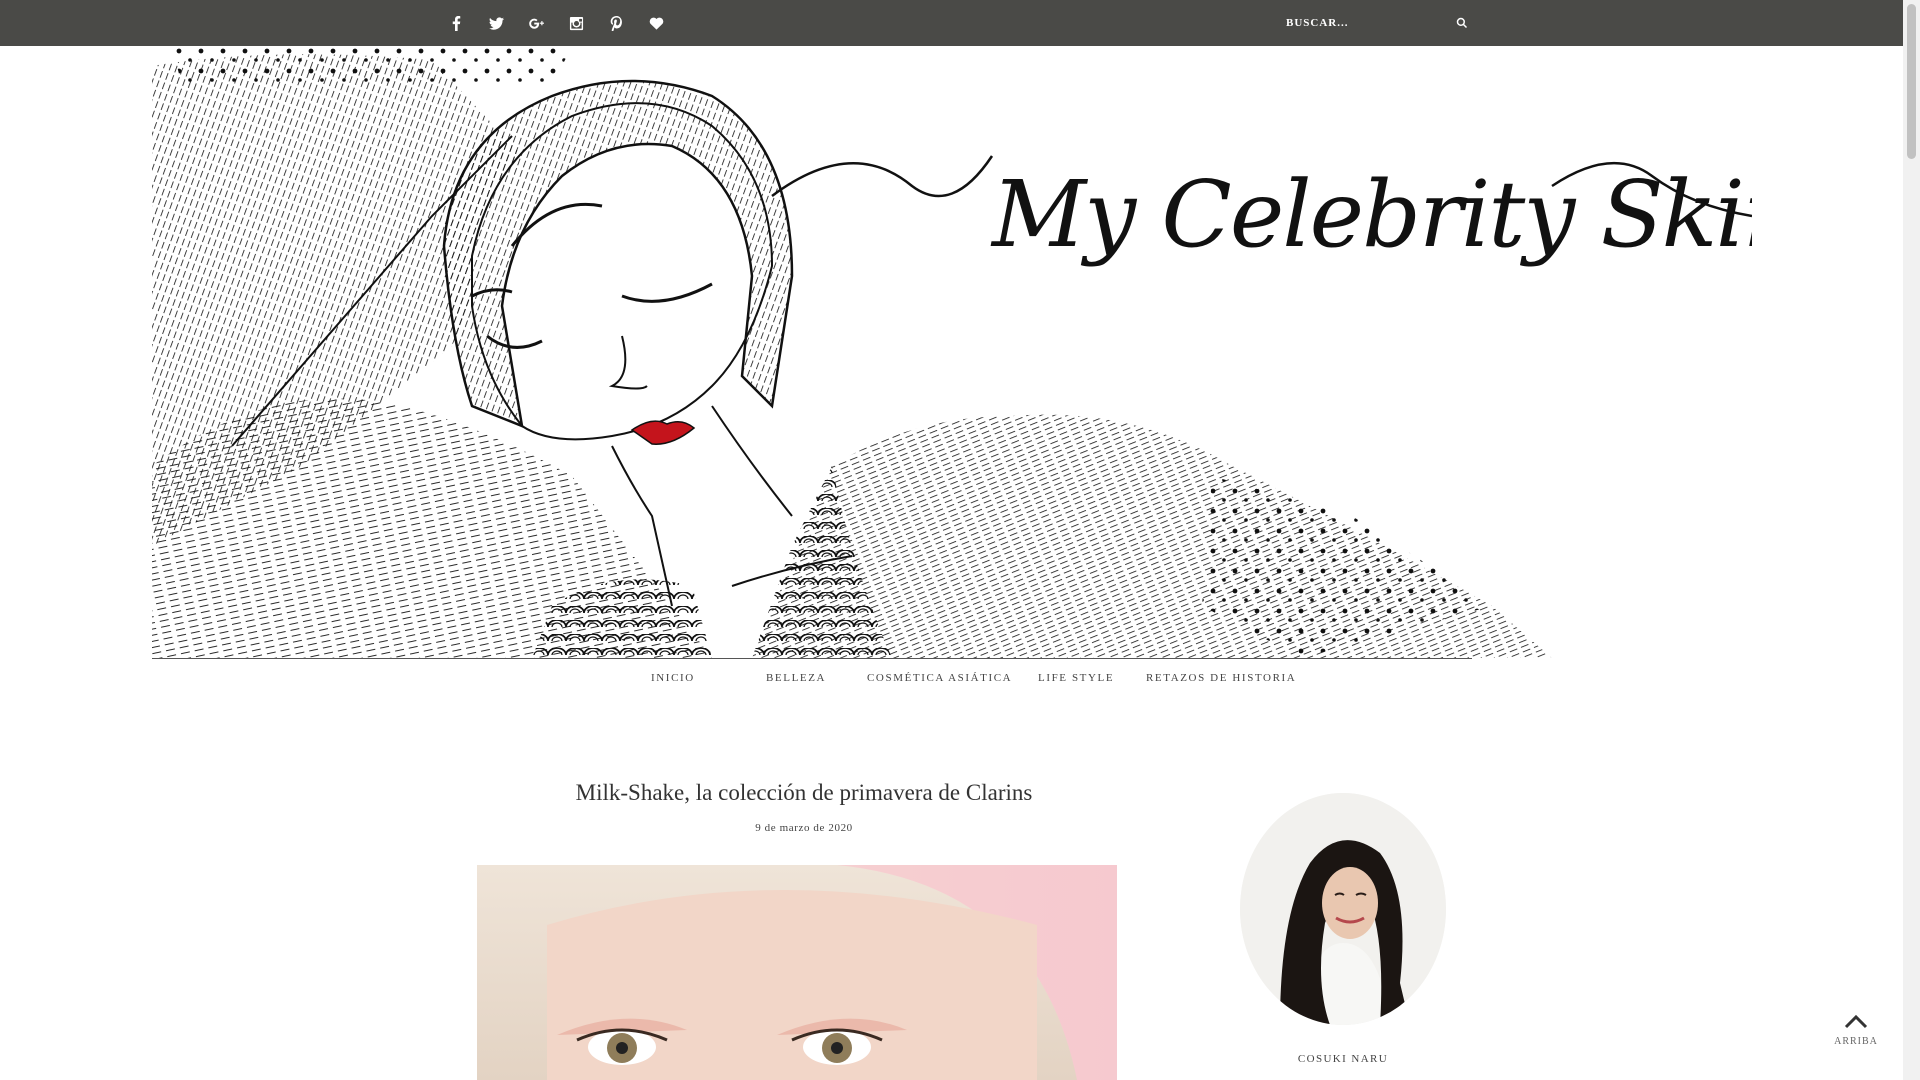  I want to click on nav-item-retazos-de-historia: RETAZOS DE HISTORIA, so click(1221, 678).